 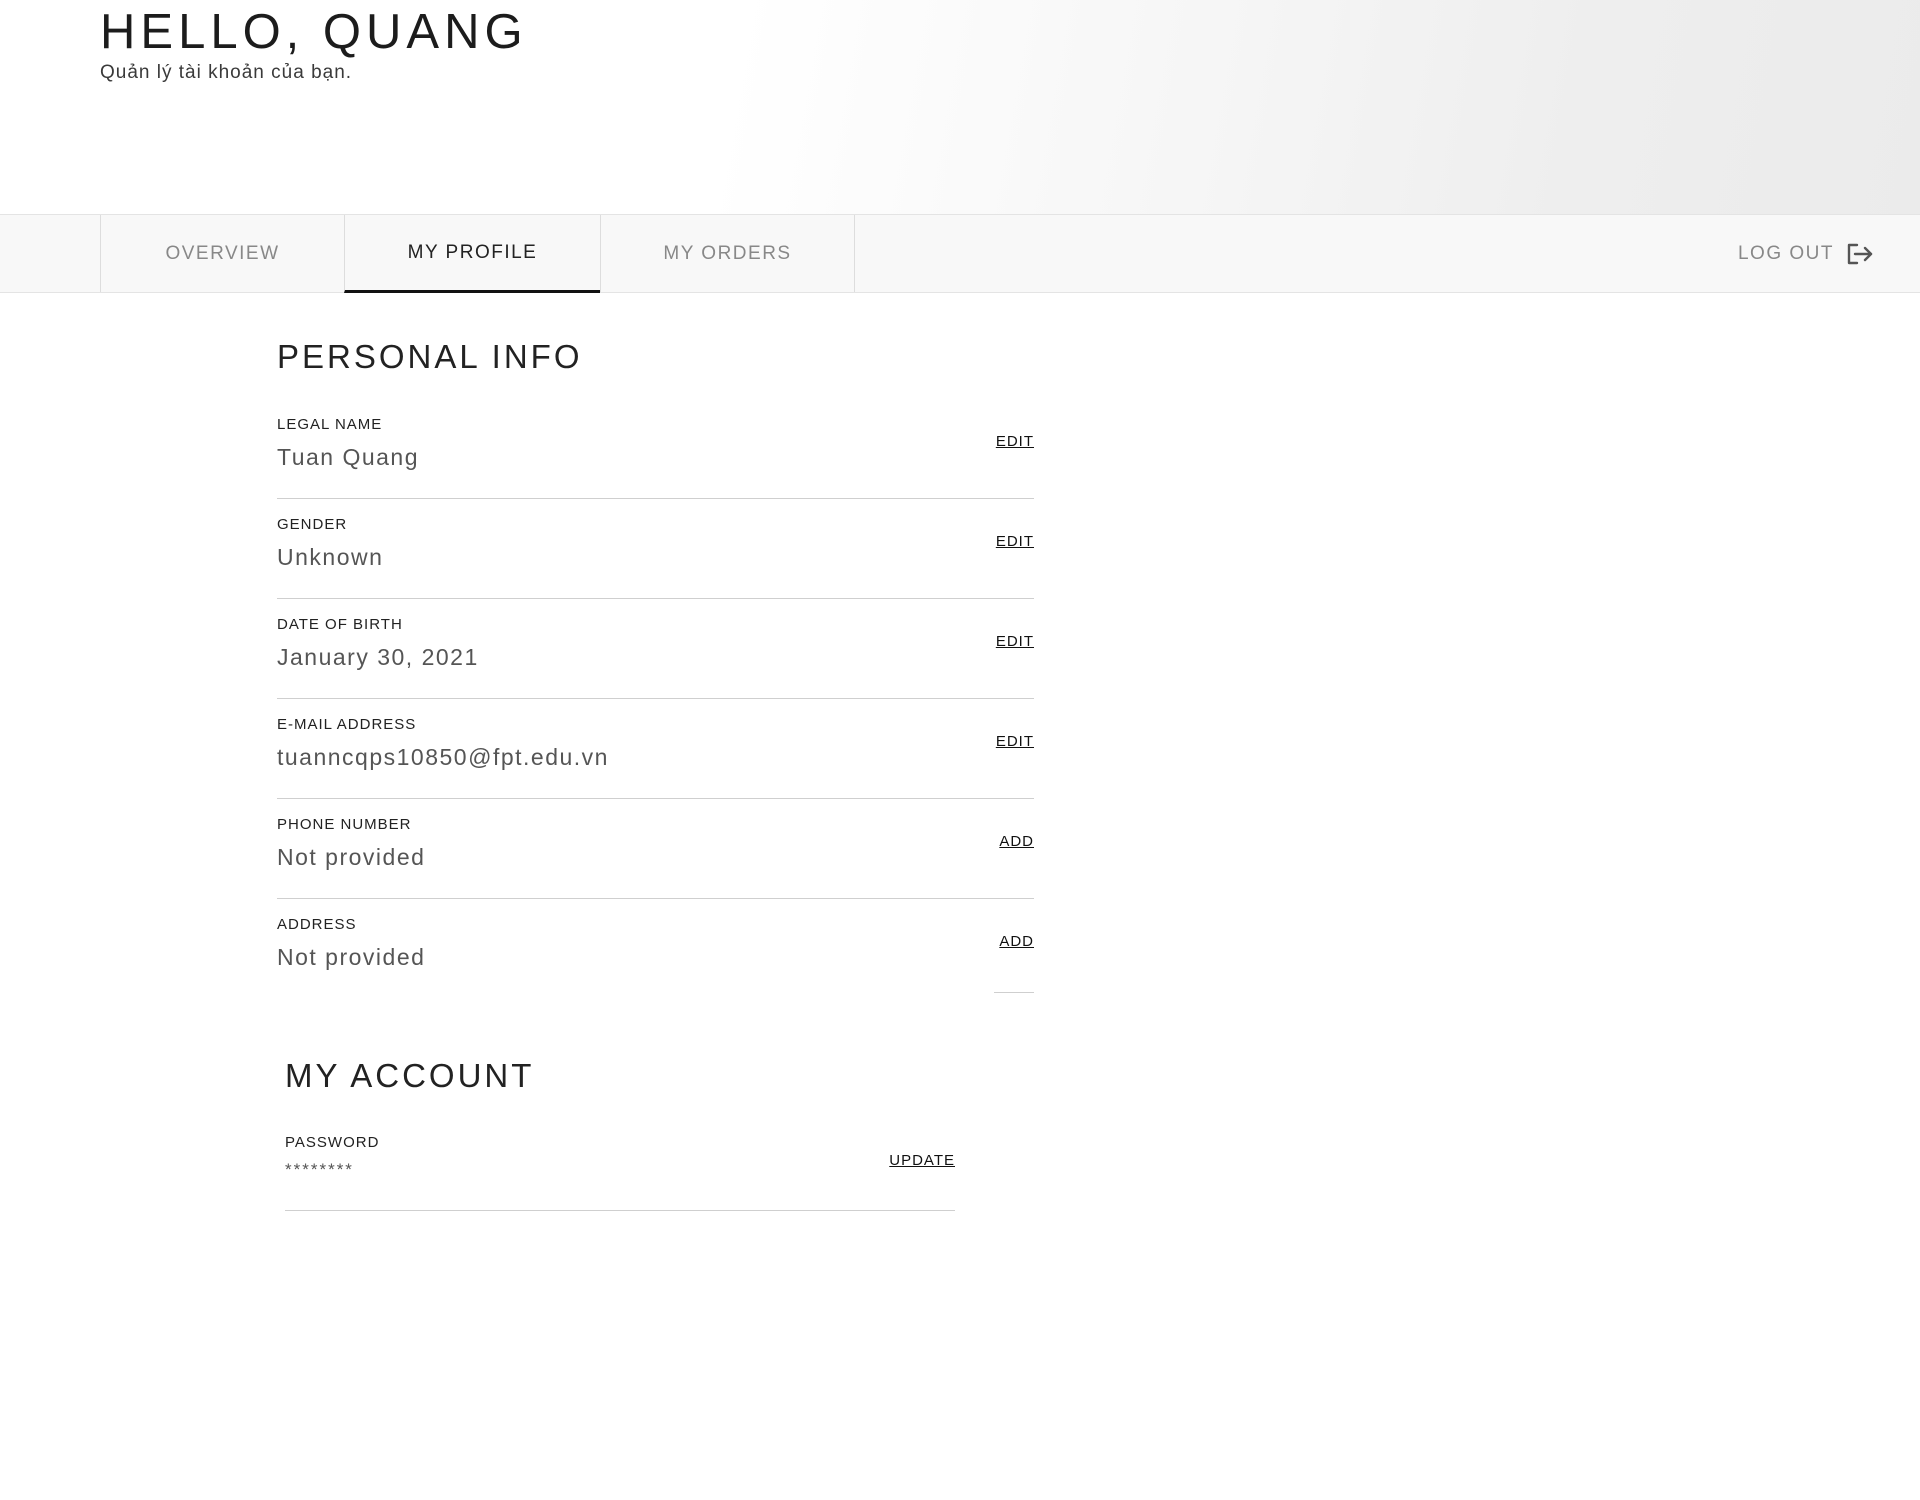 I want to click on tab-overview-label: OVERVIEW, so click(x=222, y=253).